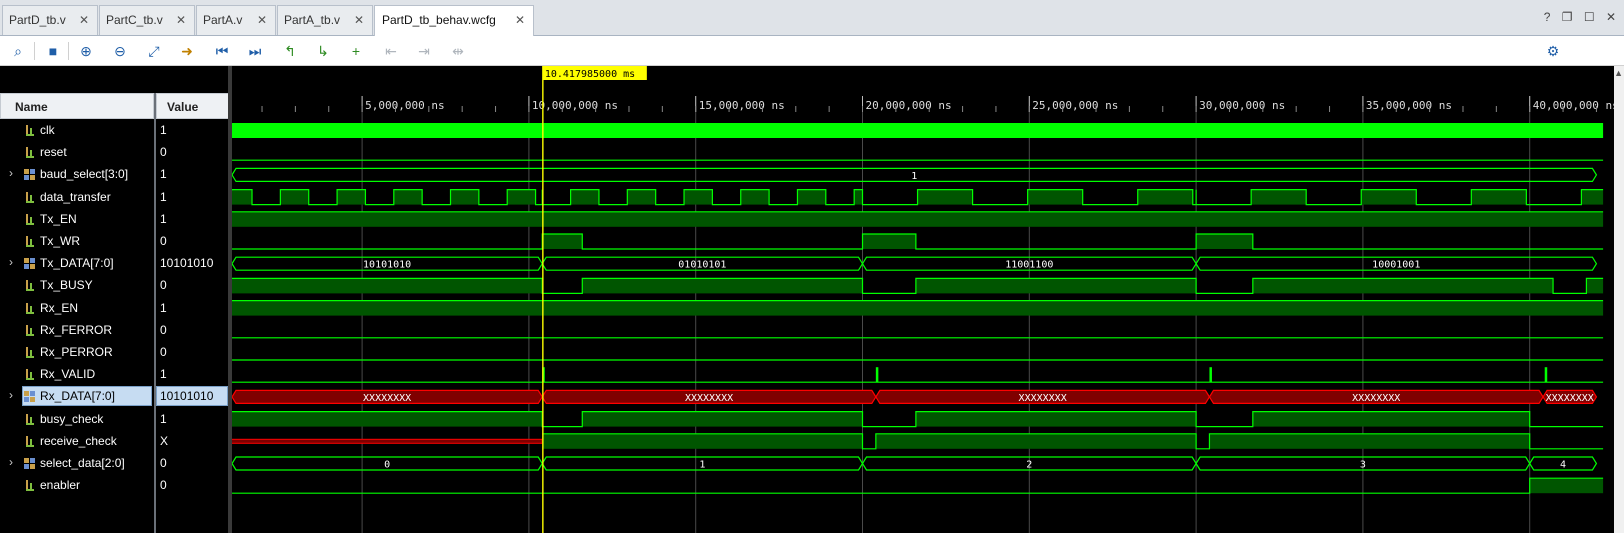 The width and height of the screenshot is (1624, 536). What do you see at coordinates (323, 51) in the screenshot?
I see `next-transition-icon: ↳` at bounding box center [323, 51].